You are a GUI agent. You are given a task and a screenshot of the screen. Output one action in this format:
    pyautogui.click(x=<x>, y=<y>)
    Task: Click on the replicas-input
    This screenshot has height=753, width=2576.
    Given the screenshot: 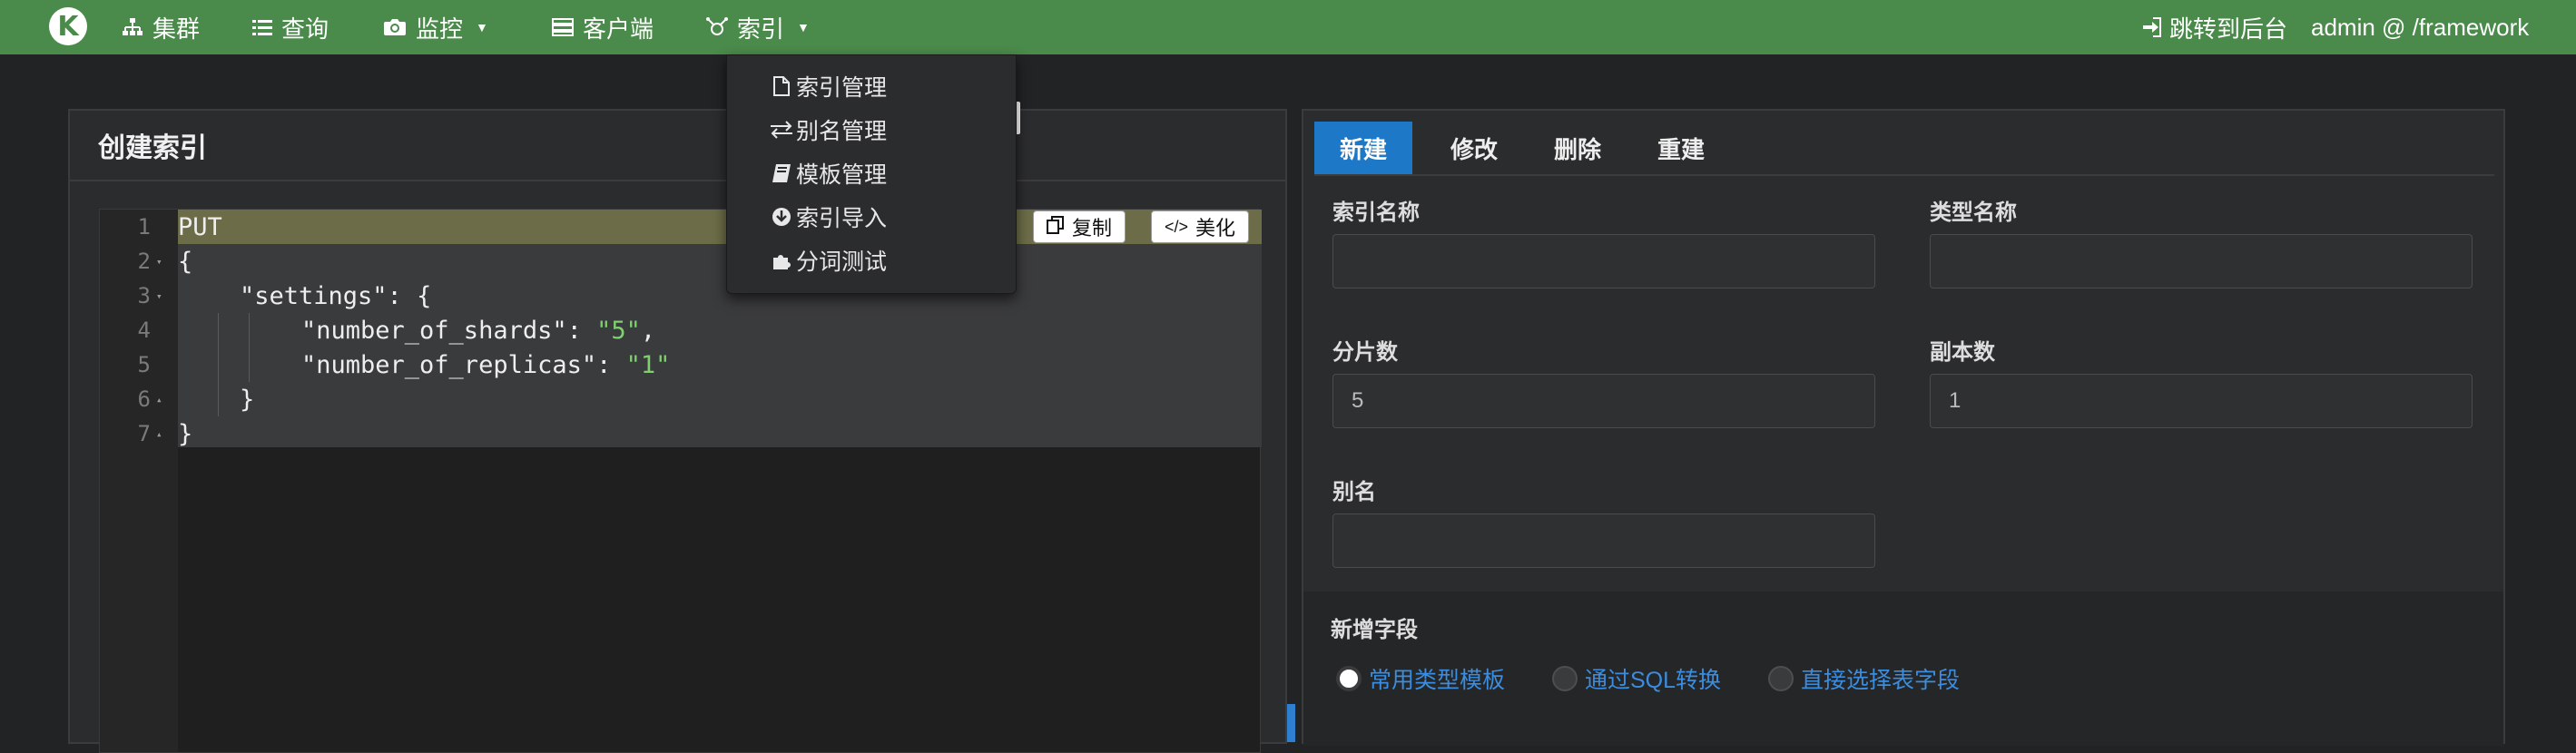 What is the action you would take?
    pyautogui.click(x=2201, y=401)
    